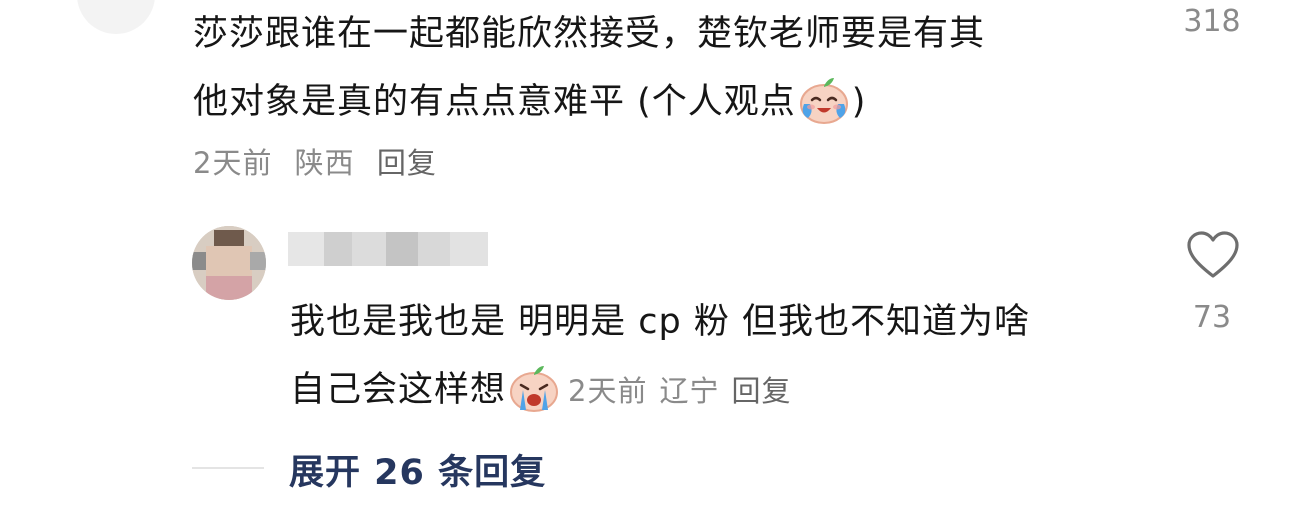  Describe the element at coordinates (1213, 255) in the screenshot. I see `heart-outline-icon` at that location.